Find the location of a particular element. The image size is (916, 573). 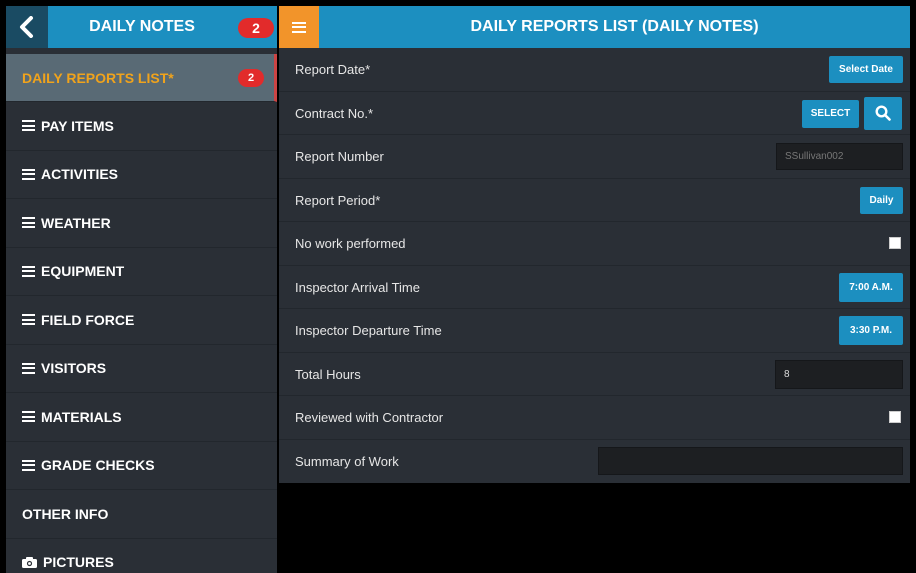

sidebar-item-daily-reports-list: DAILY REPORTS LIST* 2 is located at coordinates (141, 78).